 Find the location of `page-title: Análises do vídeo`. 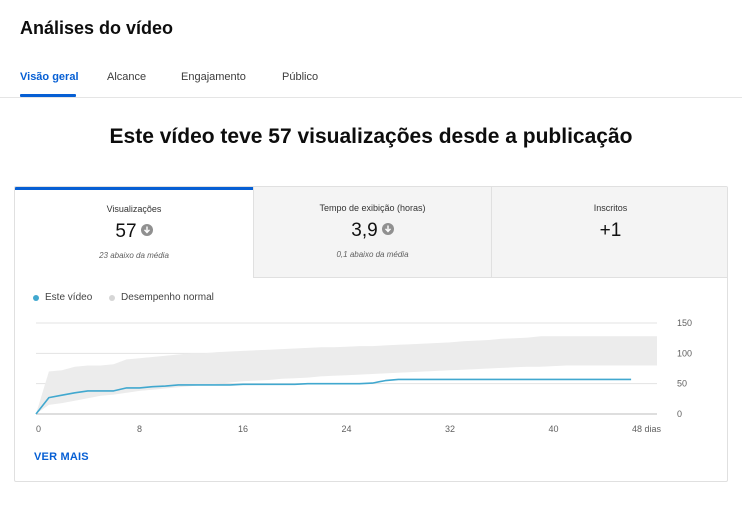

page-title: Análises do vídeo is located at coordinates (97, 28).